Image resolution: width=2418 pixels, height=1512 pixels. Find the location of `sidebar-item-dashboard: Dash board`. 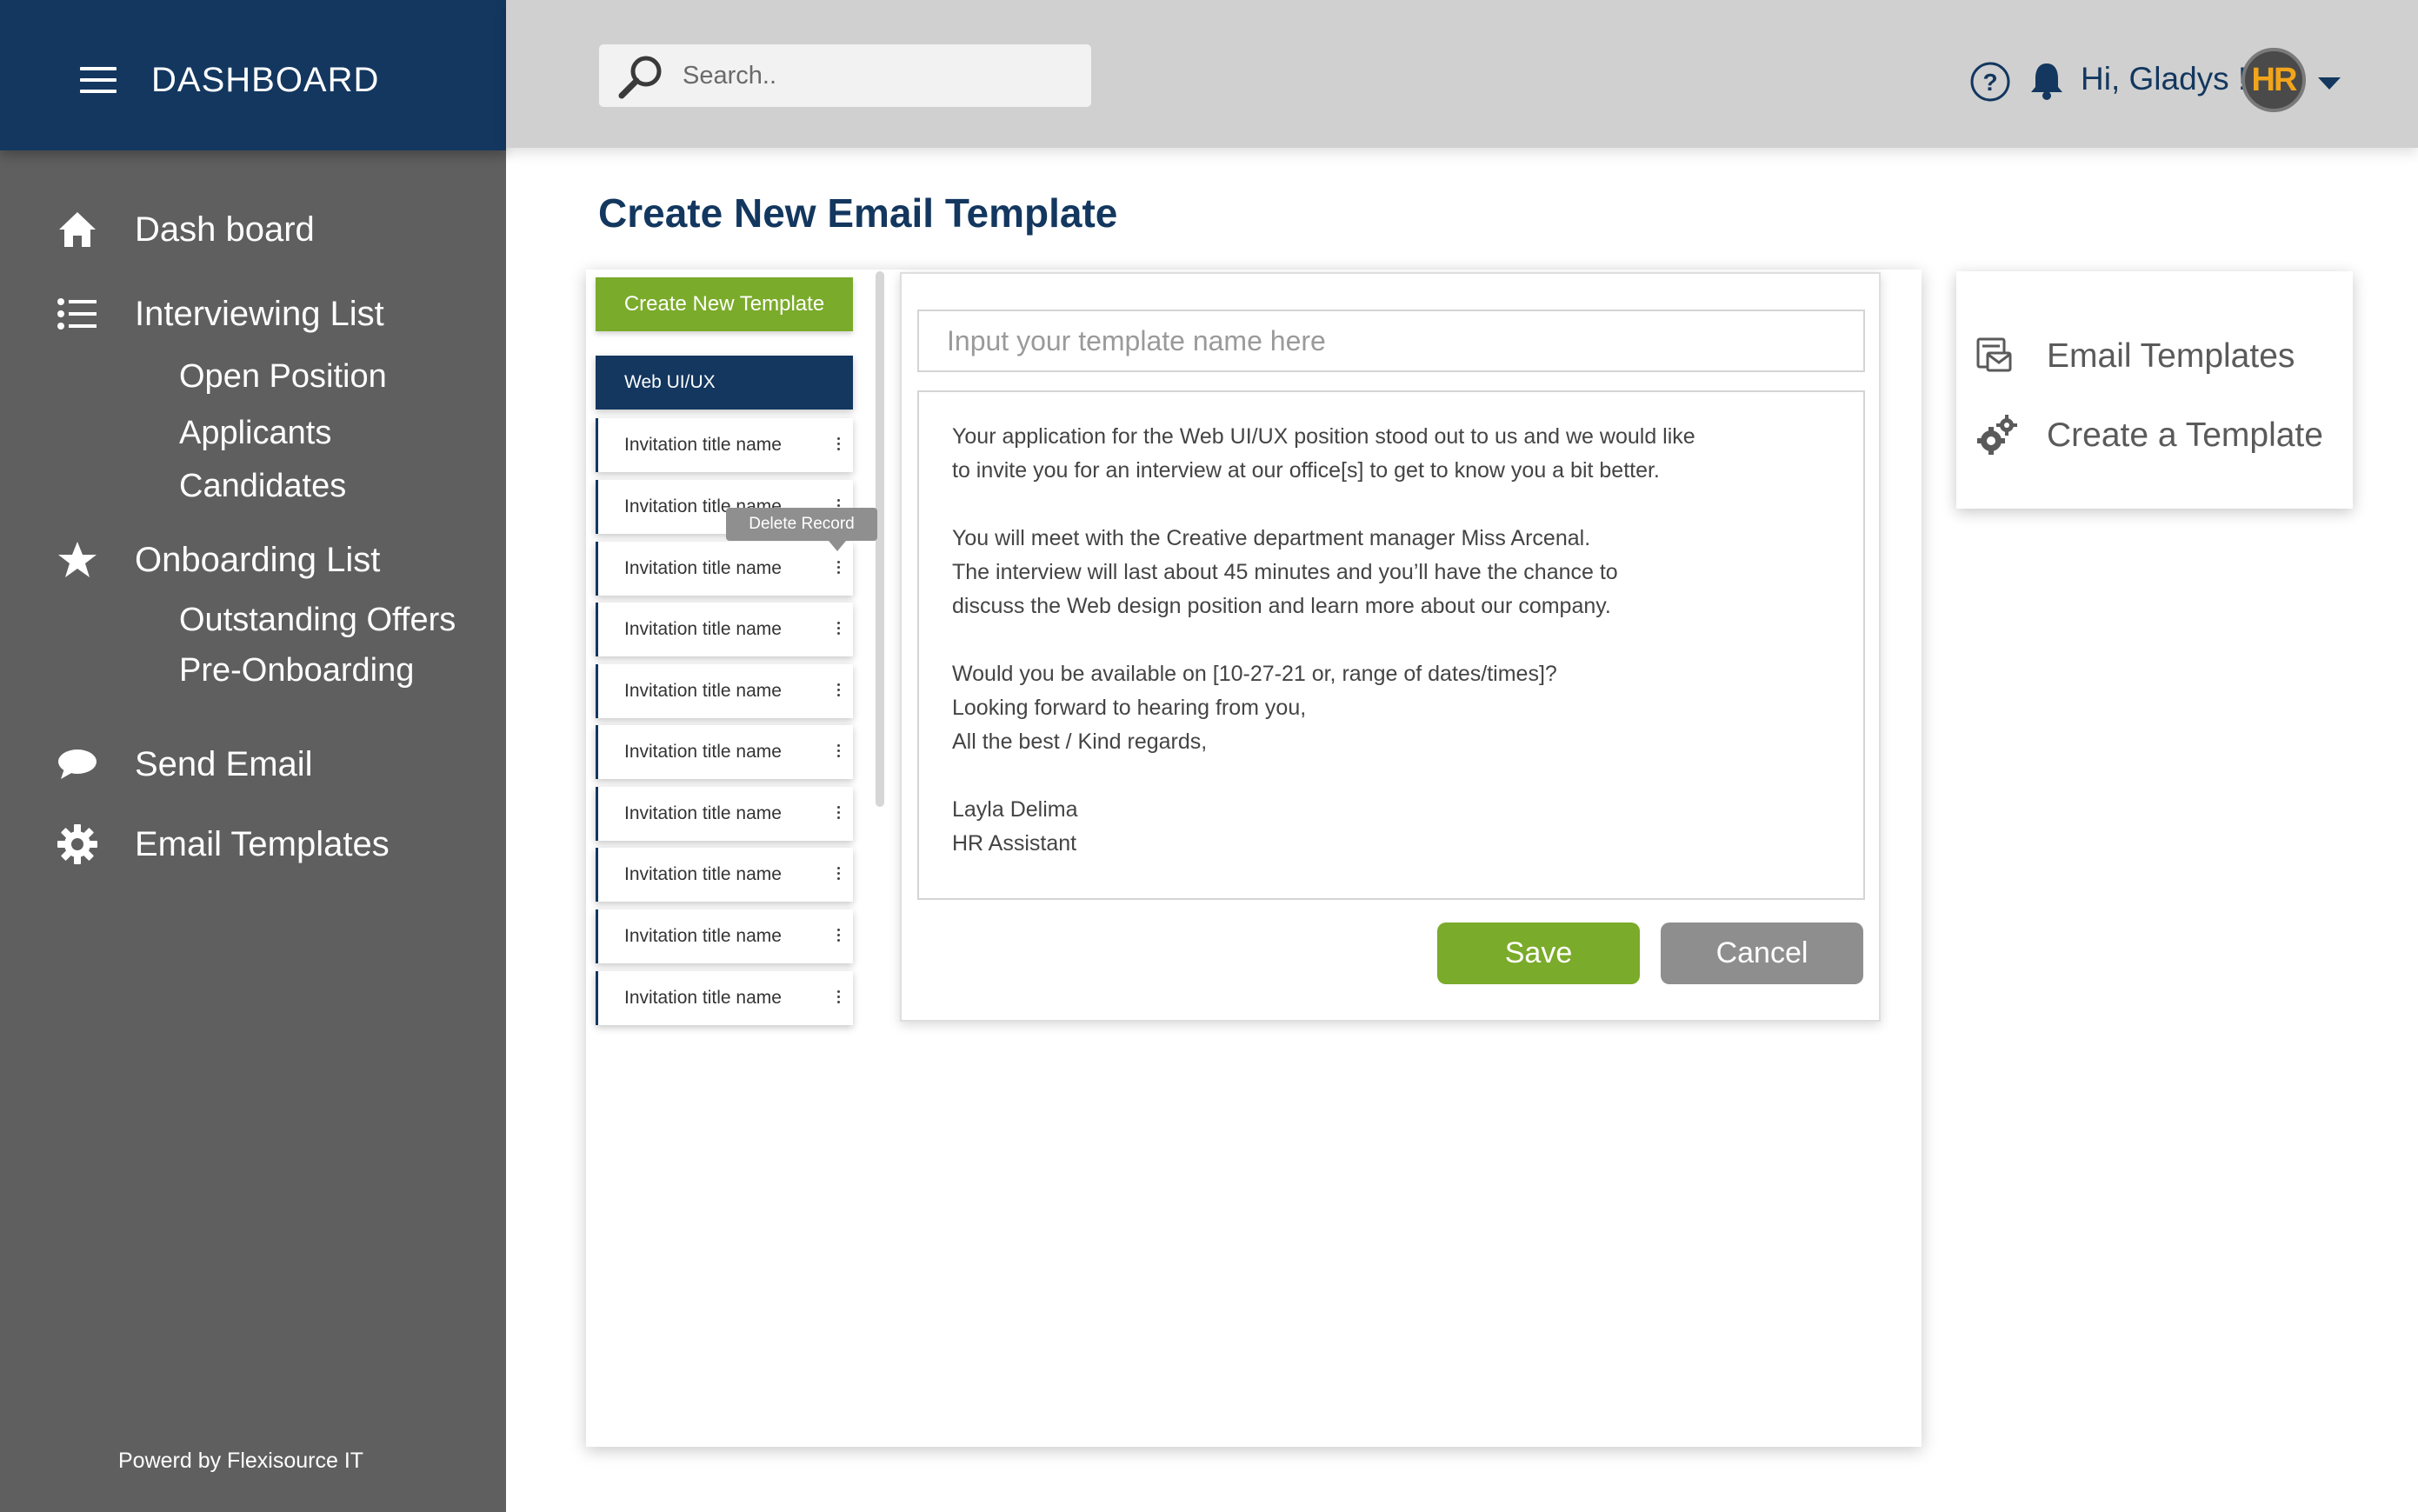

sidebar-item-dashboard: Dash board is located at coordinates (185, 230).